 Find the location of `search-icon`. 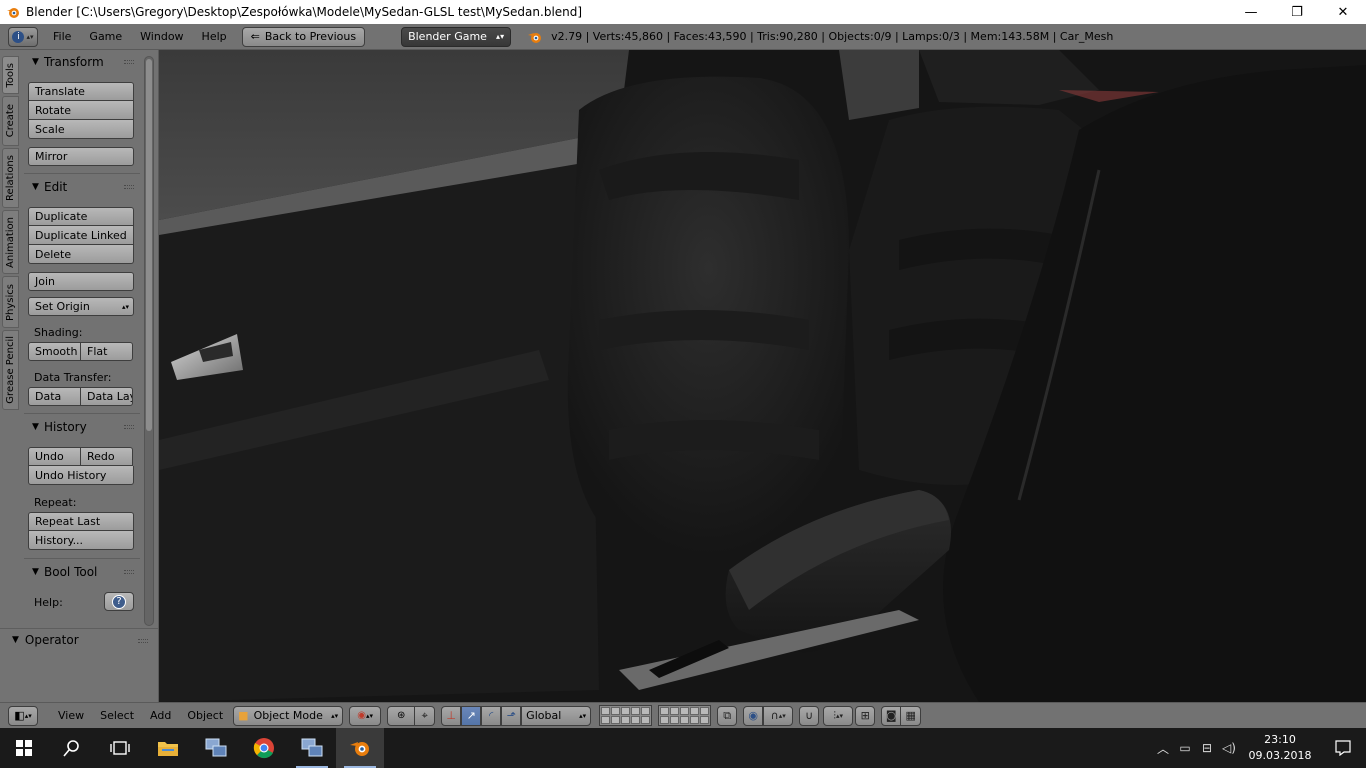

search-icon is located at coordinates (72, 748).